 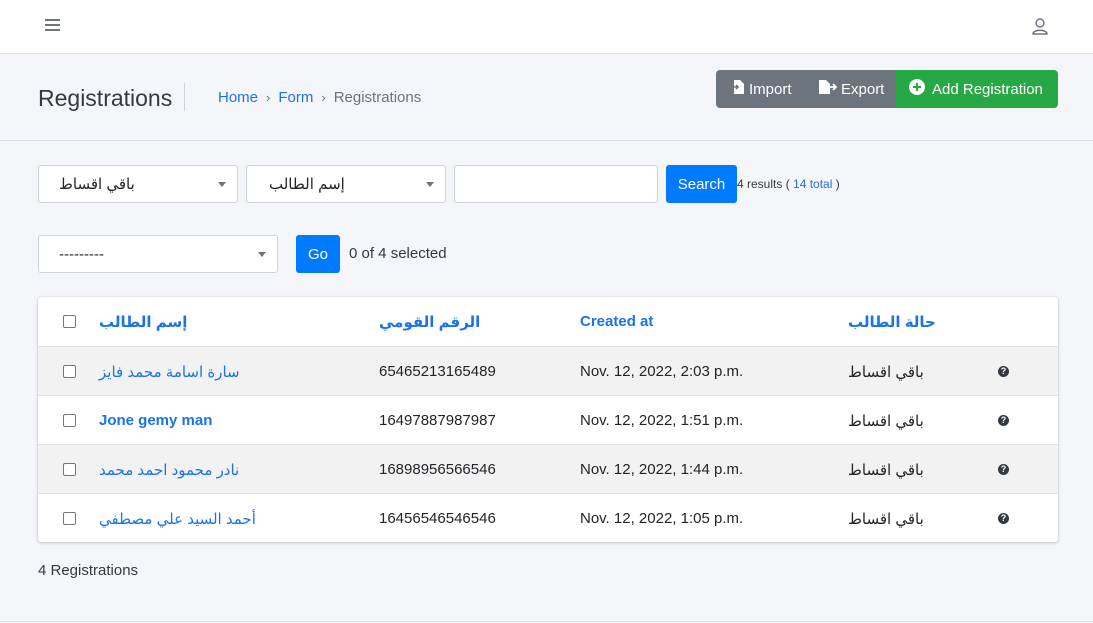 I want to click on search-button: Search, so click(x=701, y=184).